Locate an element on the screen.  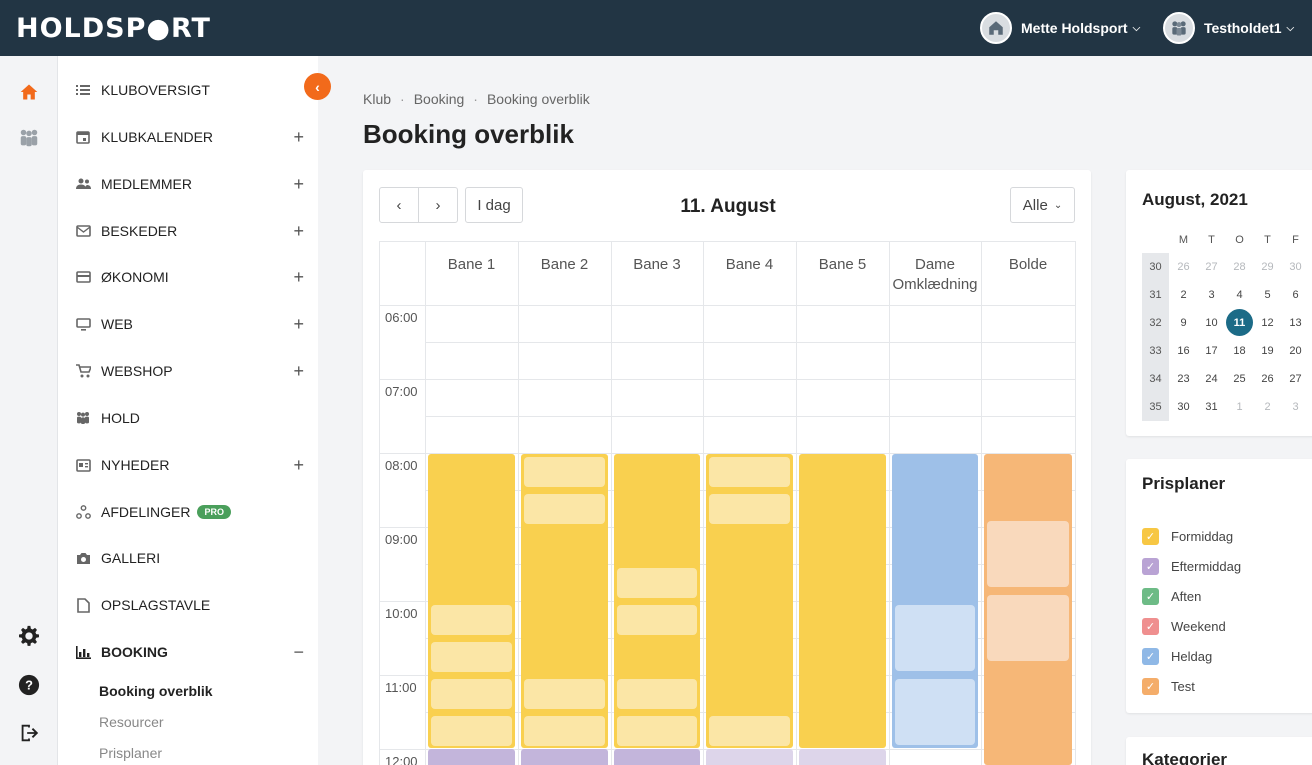
sidebar-item-klubkalender: KLUBKALENDER + is located at coordinates (189, 137).